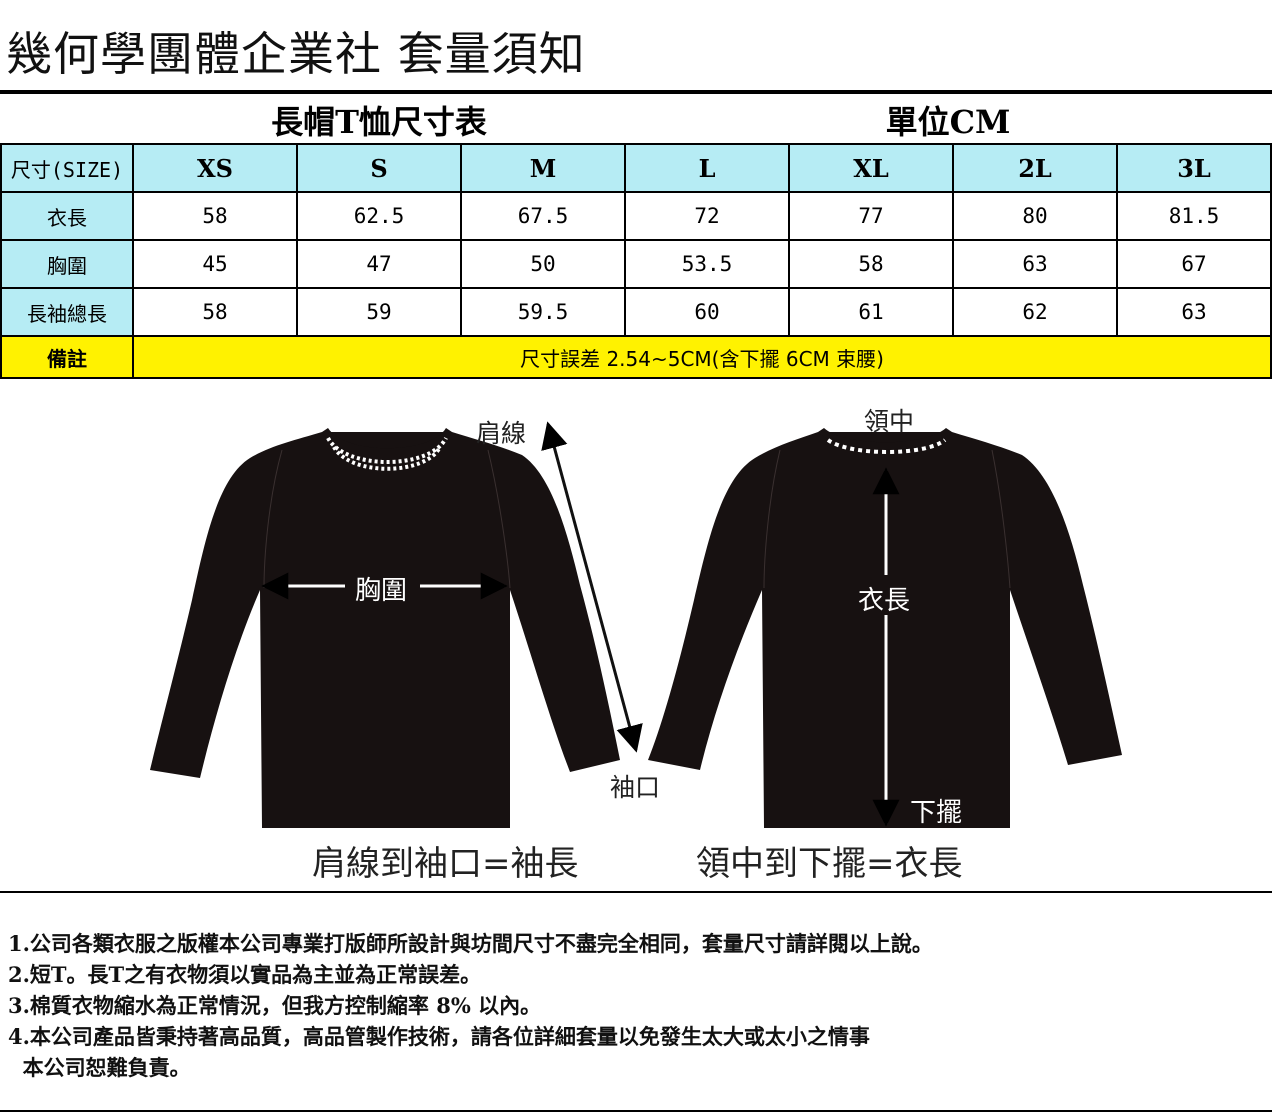 This screenshot has width=1272, height=1114. I want to click on size-header: L, so click(707, 168).